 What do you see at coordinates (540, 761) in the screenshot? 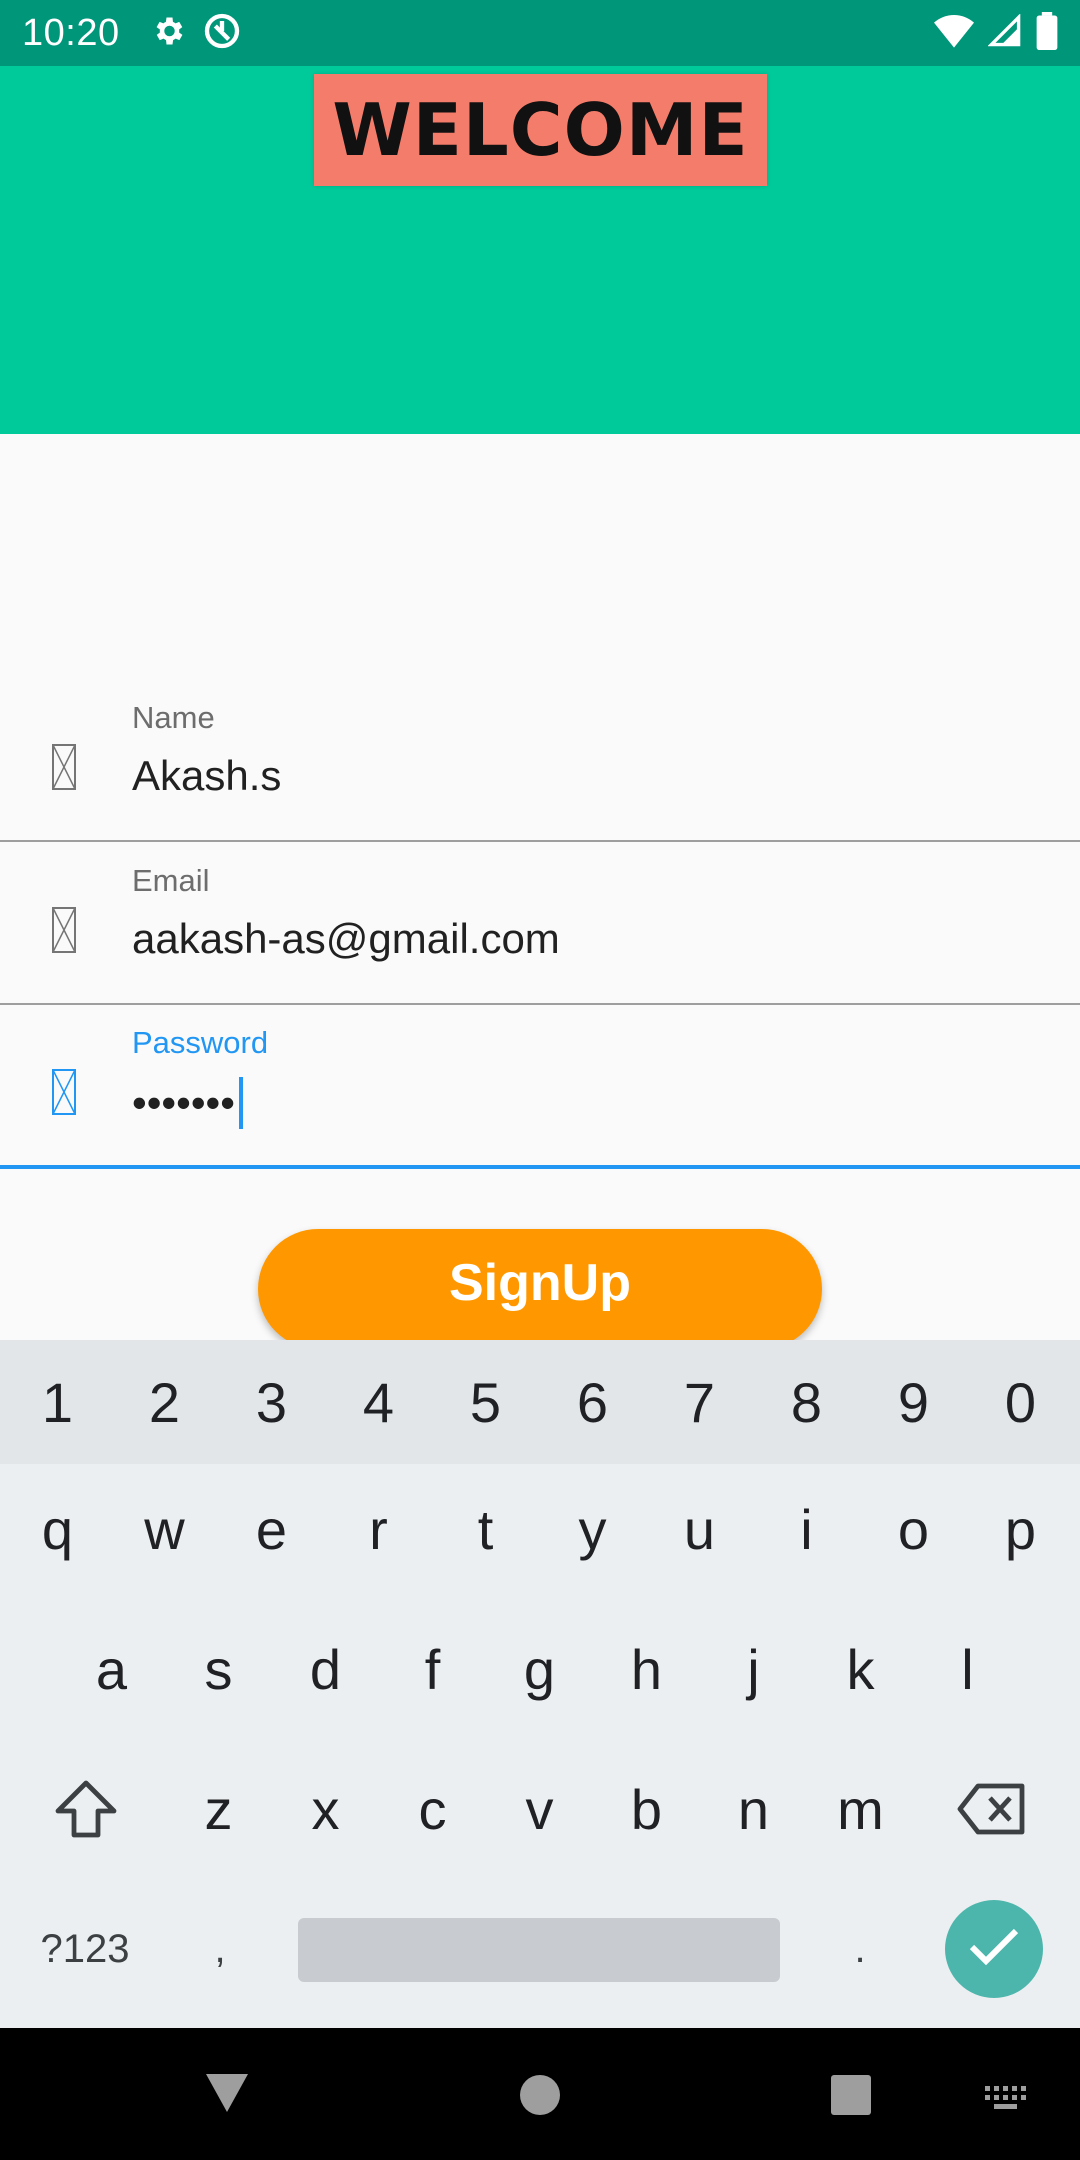
I see `name-field: Name Akash.s` at bounding box center [540, 761].